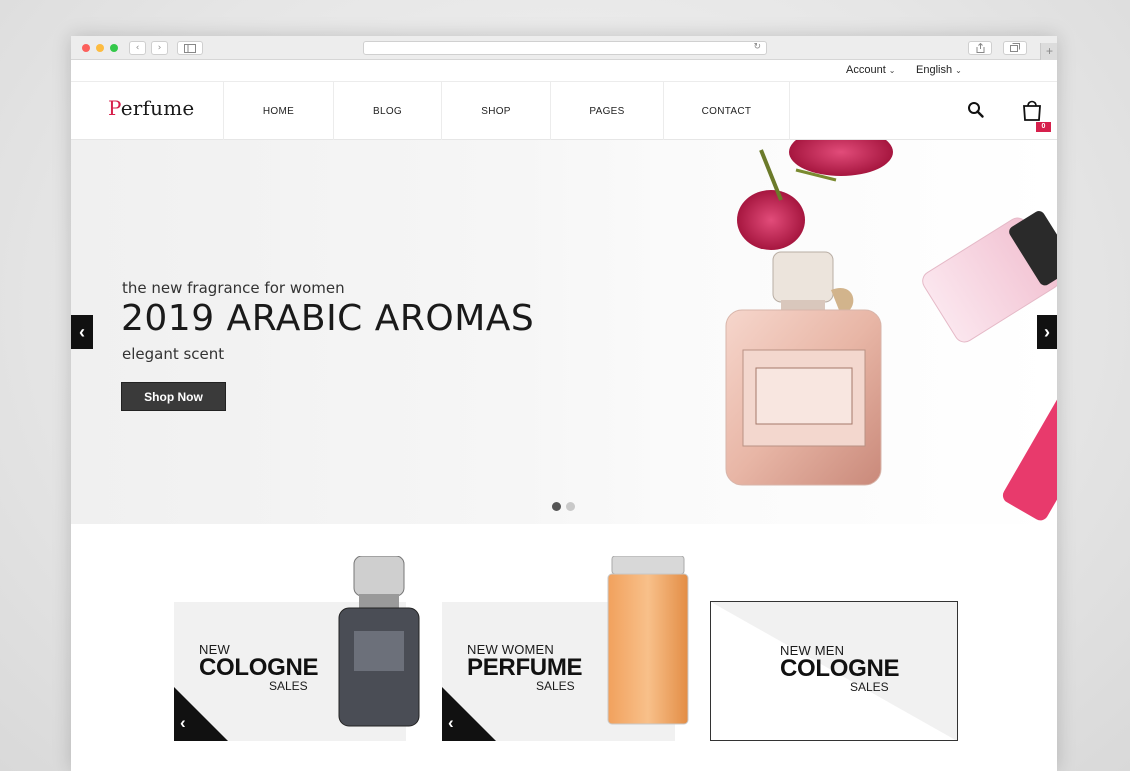 Image resolution: width=1130 pixels, height=771 pixels. I want to click on nav-divider, so click(789, 111).